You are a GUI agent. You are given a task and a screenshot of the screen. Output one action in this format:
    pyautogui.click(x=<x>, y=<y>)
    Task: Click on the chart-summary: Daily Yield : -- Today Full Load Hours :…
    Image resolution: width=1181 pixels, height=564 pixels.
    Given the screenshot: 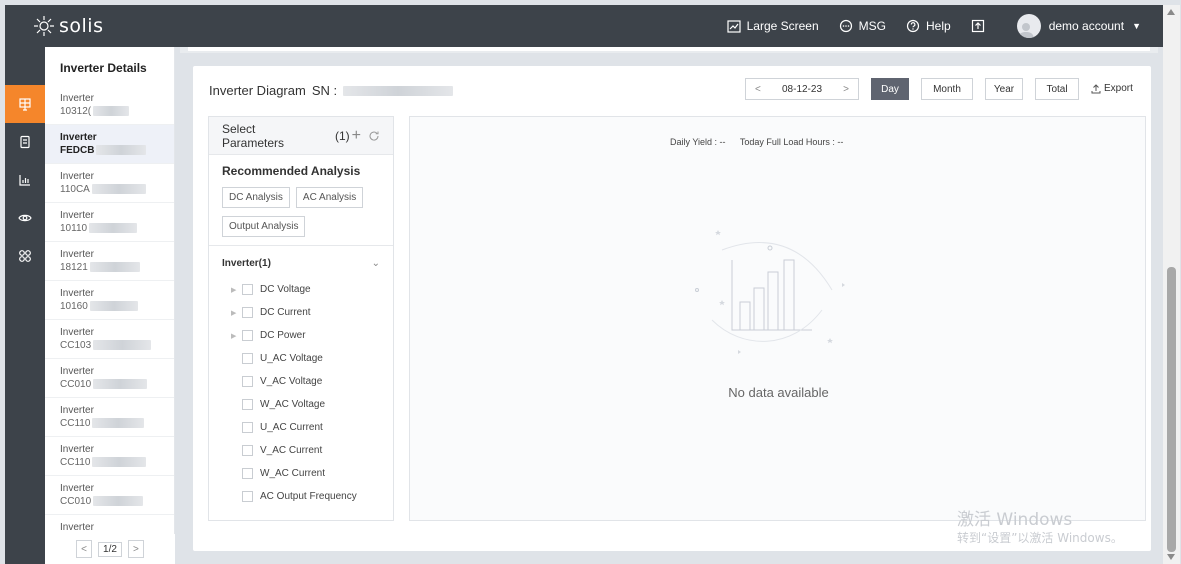 What is the action you would take?
    pyautogui.click(x=762, y=142)
    